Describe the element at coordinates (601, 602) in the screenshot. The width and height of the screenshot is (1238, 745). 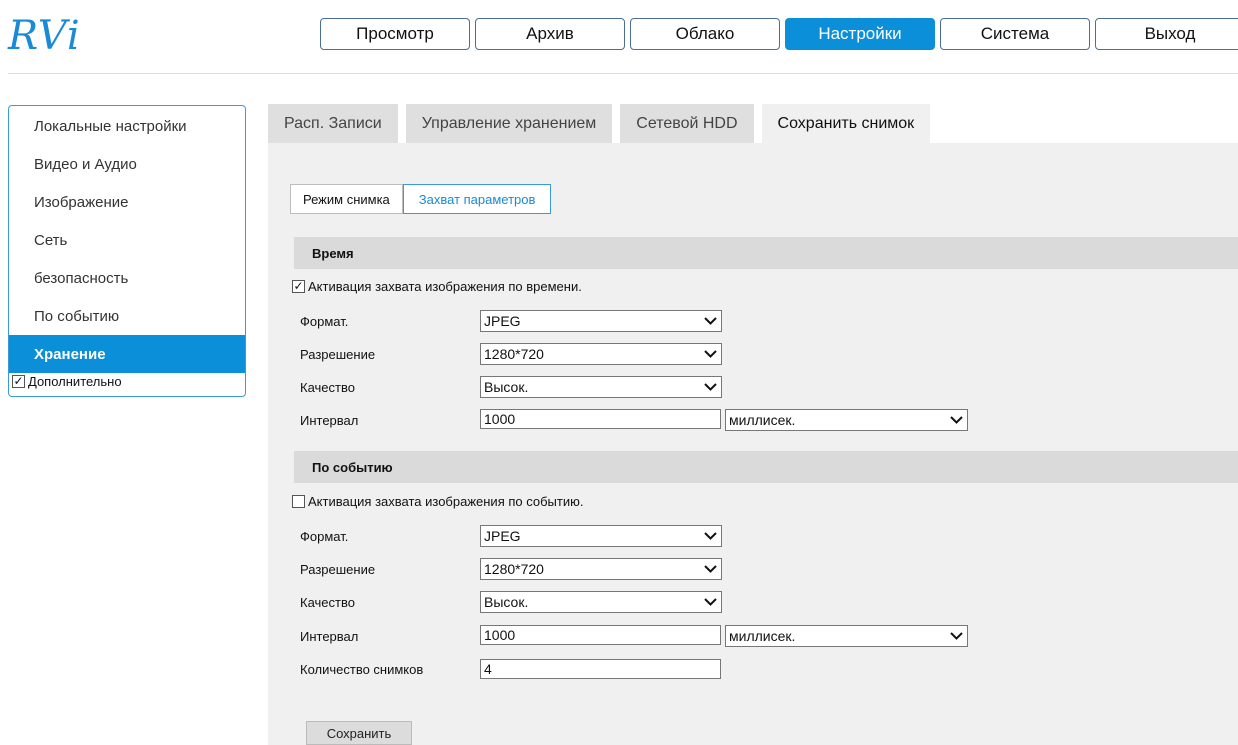
I see `event-quality-select: Высок.` at that location.